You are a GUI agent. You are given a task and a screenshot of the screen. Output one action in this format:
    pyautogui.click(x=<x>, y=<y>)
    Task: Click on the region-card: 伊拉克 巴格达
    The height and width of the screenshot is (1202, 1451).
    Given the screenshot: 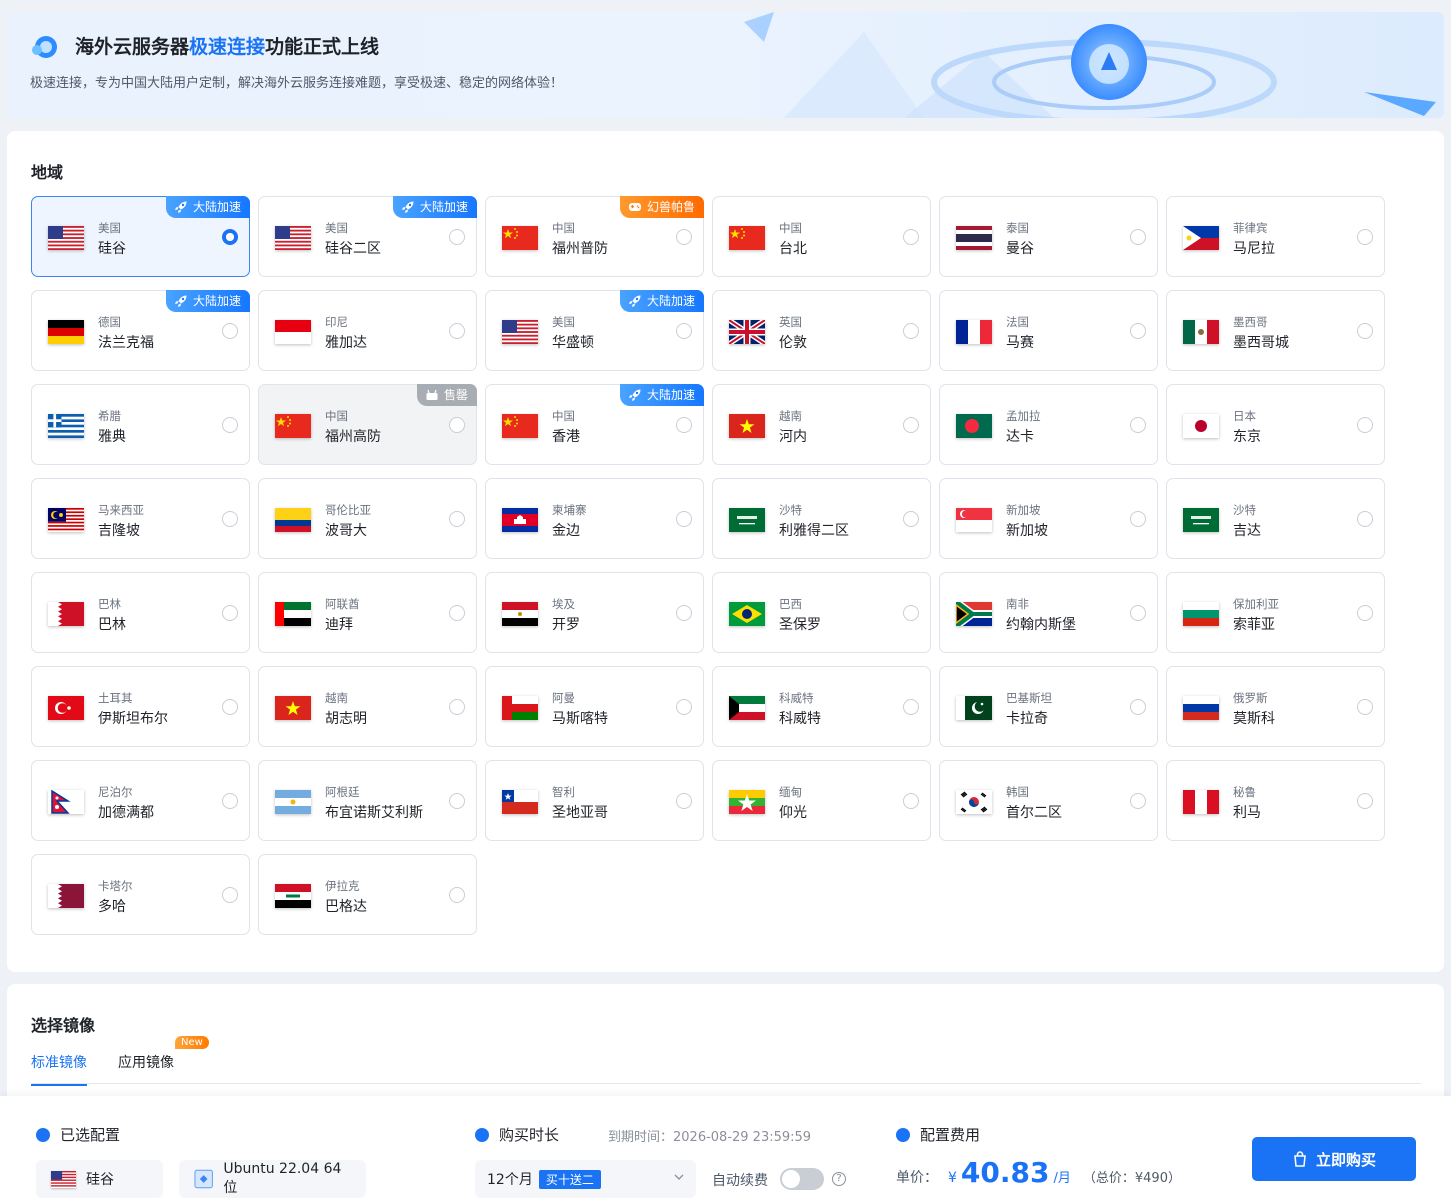 What is the action you would take?
    pyautogui.click(x=367, y=894)
    